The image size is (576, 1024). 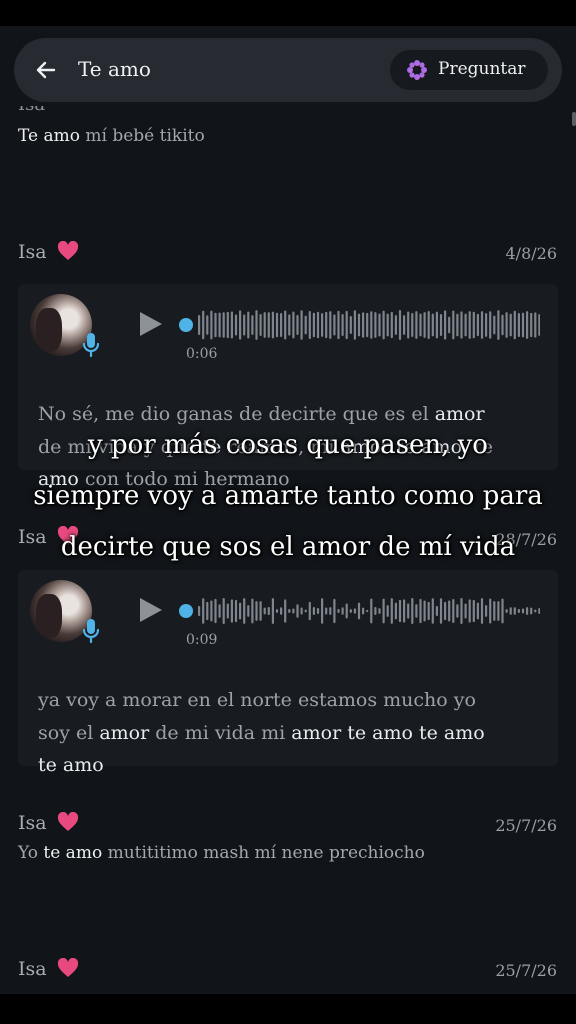 I want to click on message-date: 4/8/26, so click(x=531, y=253).